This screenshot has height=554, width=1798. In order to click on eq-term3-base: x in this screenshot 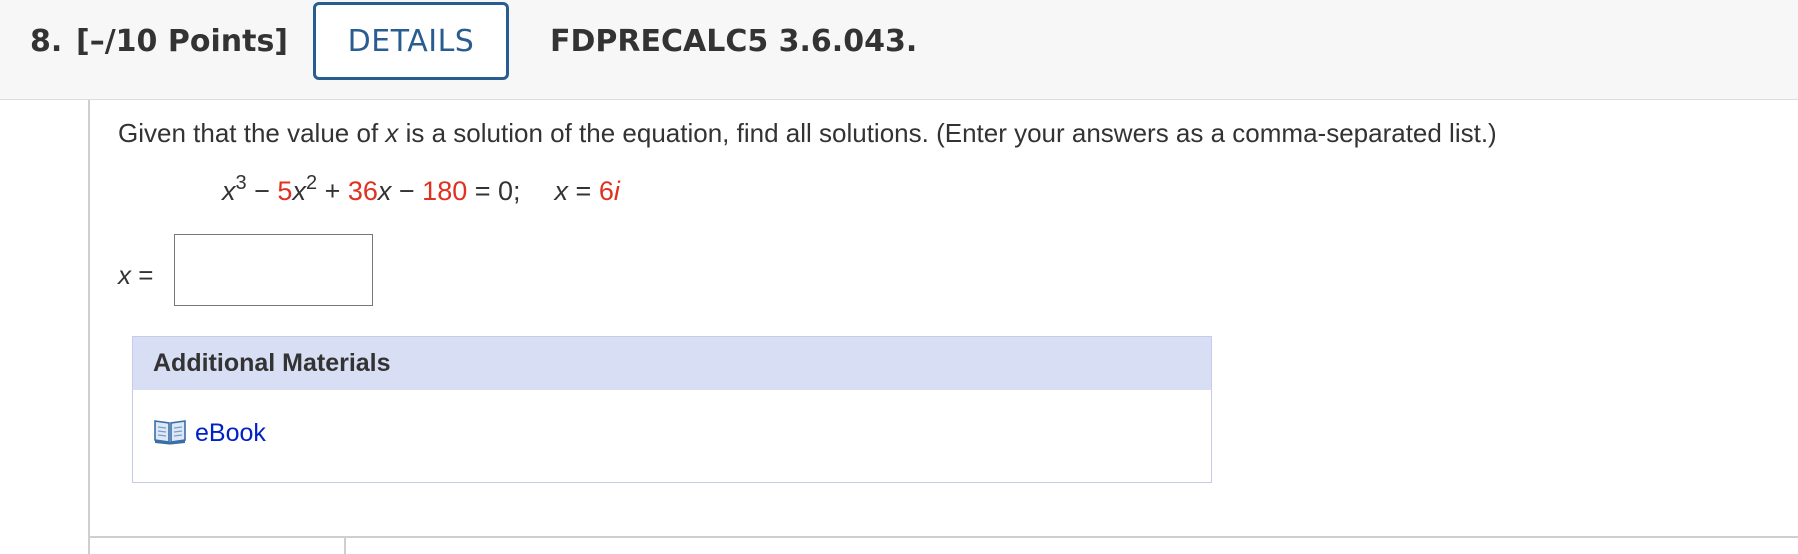, I will do `click(384, 191)`.